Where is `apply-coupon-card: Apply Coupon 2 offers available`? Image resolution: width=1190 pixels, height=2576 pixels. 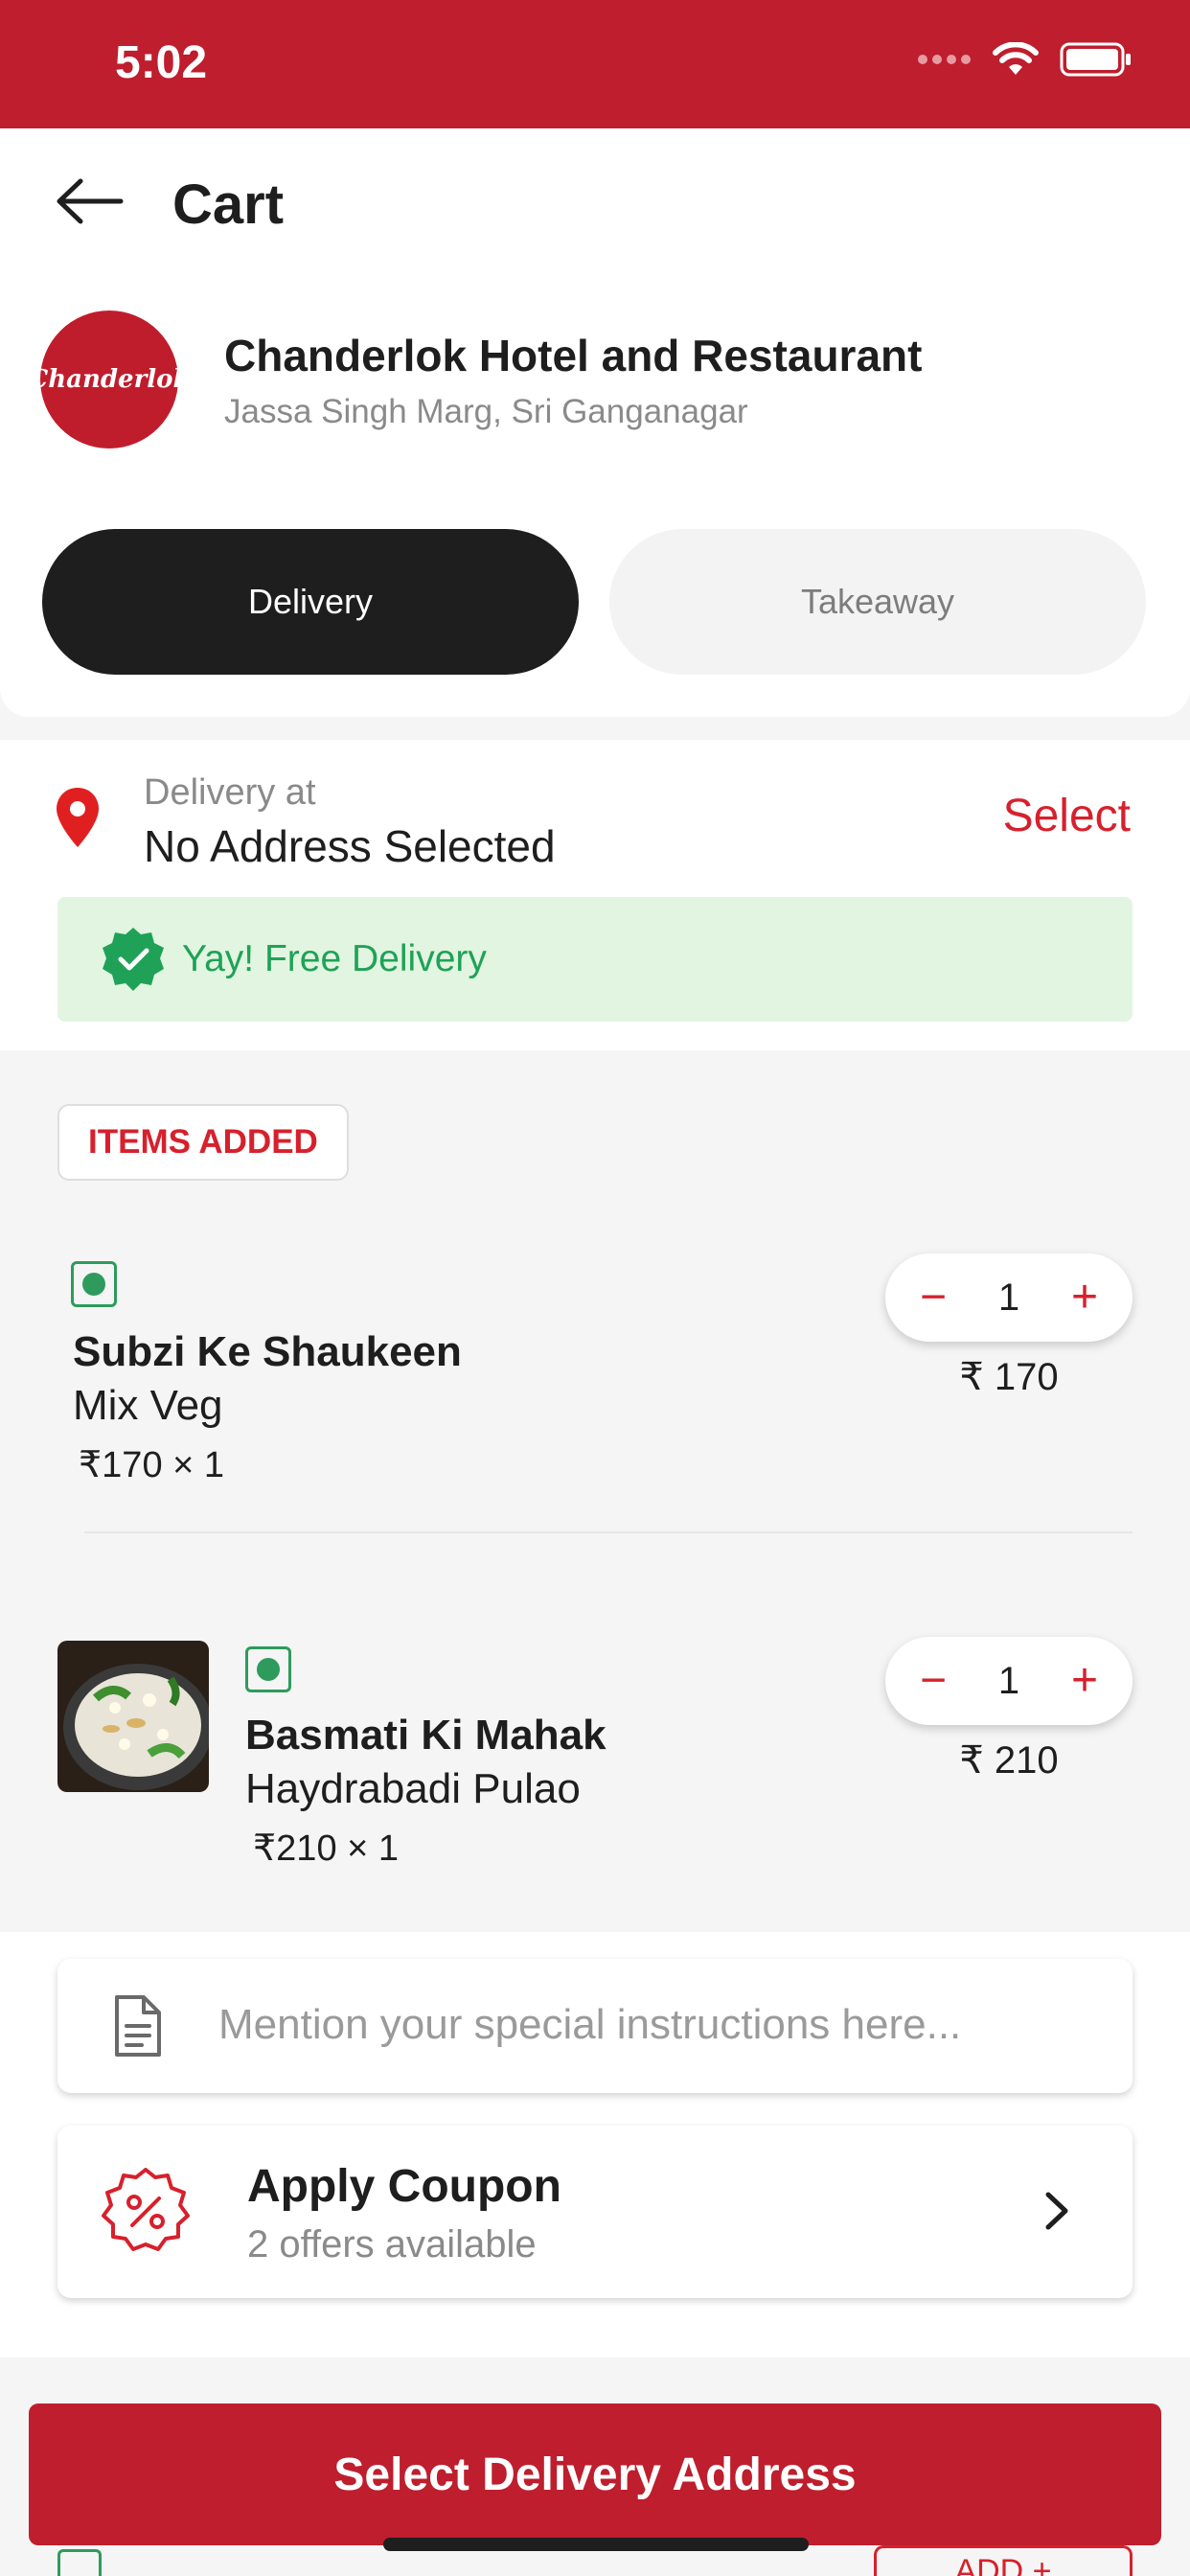
apply-coupon-card: Apply Coupon 2 offers available is located at coordinates (595, 2212).